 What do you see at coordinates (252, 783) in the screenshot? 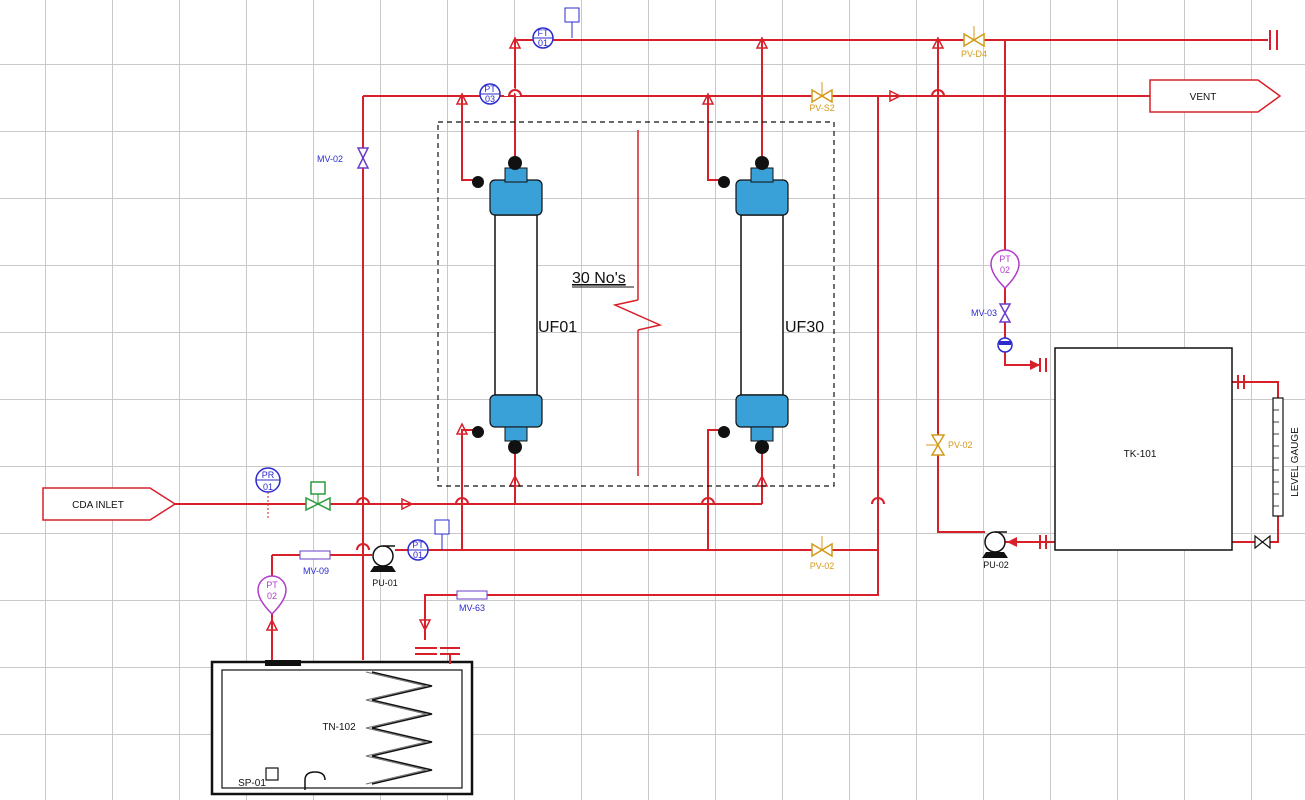
I see `sp01-label: SP-01` at bounding box center [252, 783].